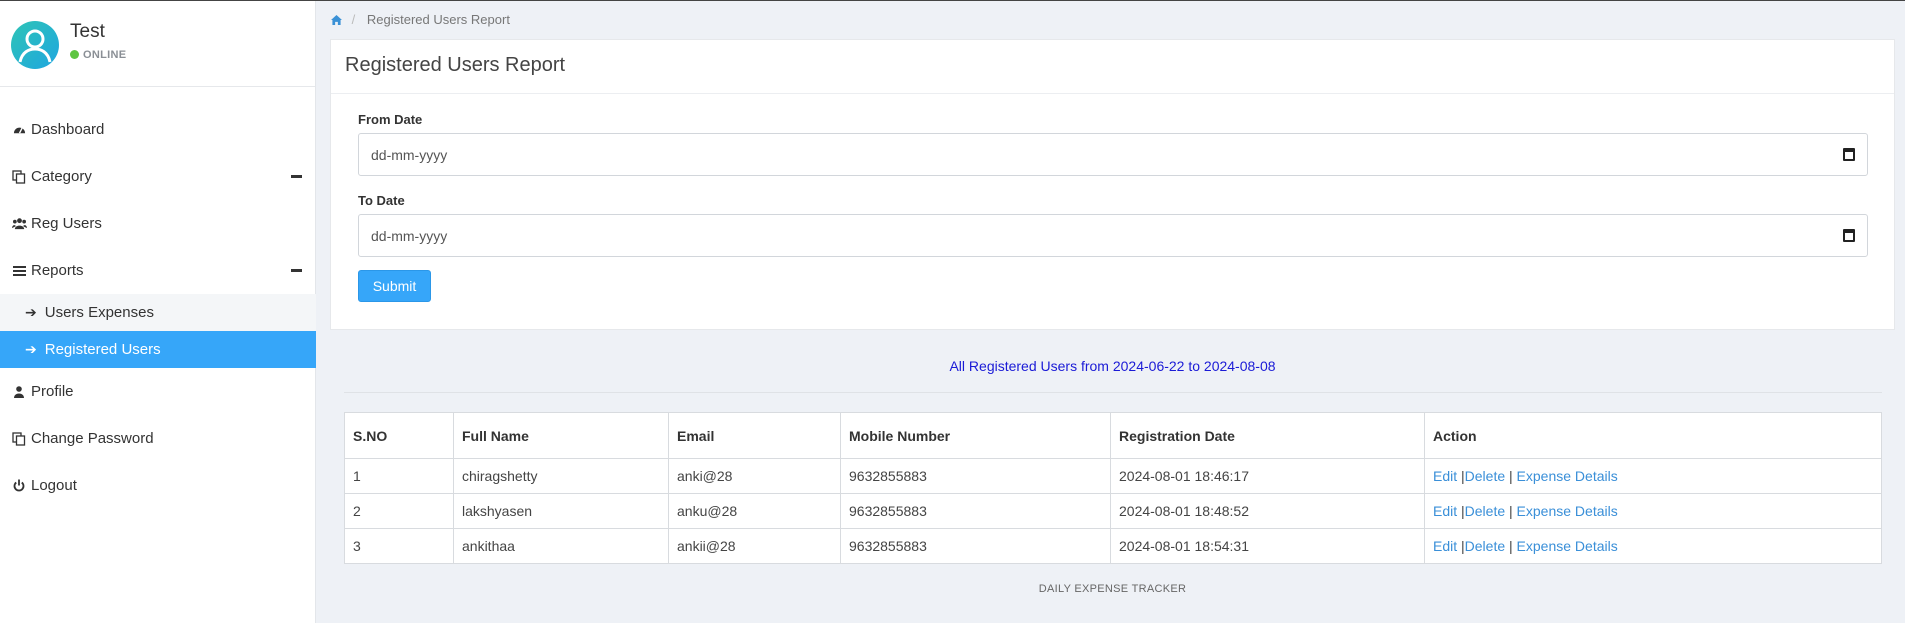  I want to click on bars-icon, so click(19, 271).